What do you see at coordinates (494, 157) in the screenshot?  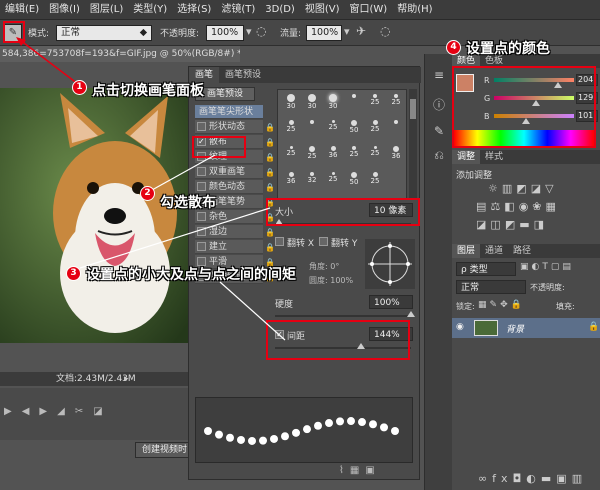 I see `tab-styles: 样式` at bounding box center [494, 157].